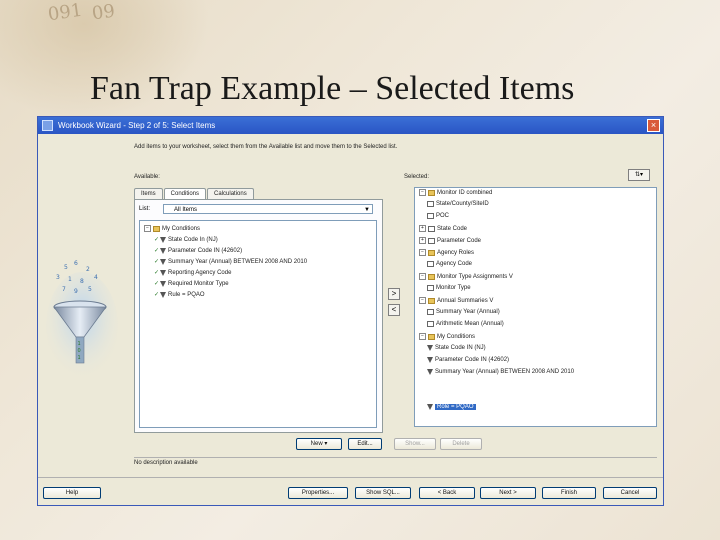  What do you see at coordinates (193, 239) in the screenshot?
I see `tree-item-label: State Code In (NJ)` at bounding box center [193, 239].